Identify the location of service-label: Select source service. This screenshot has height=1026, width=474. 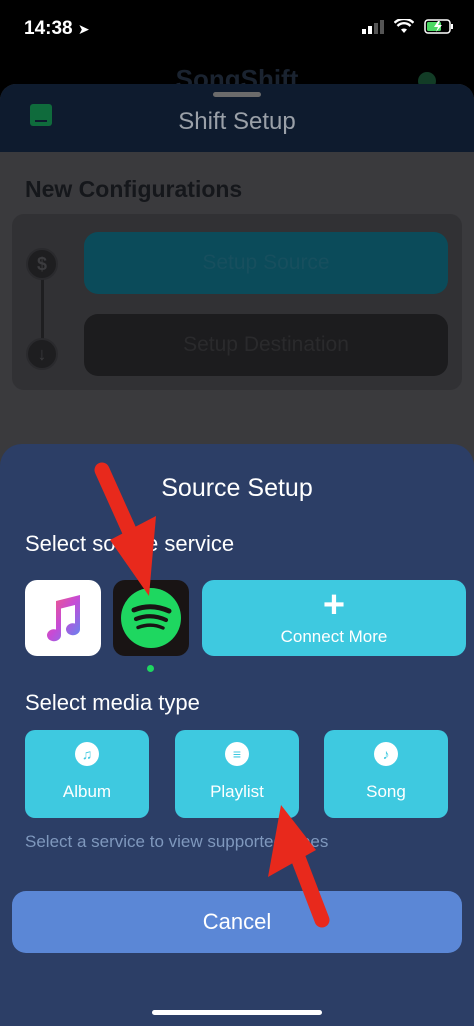
(130, 543).